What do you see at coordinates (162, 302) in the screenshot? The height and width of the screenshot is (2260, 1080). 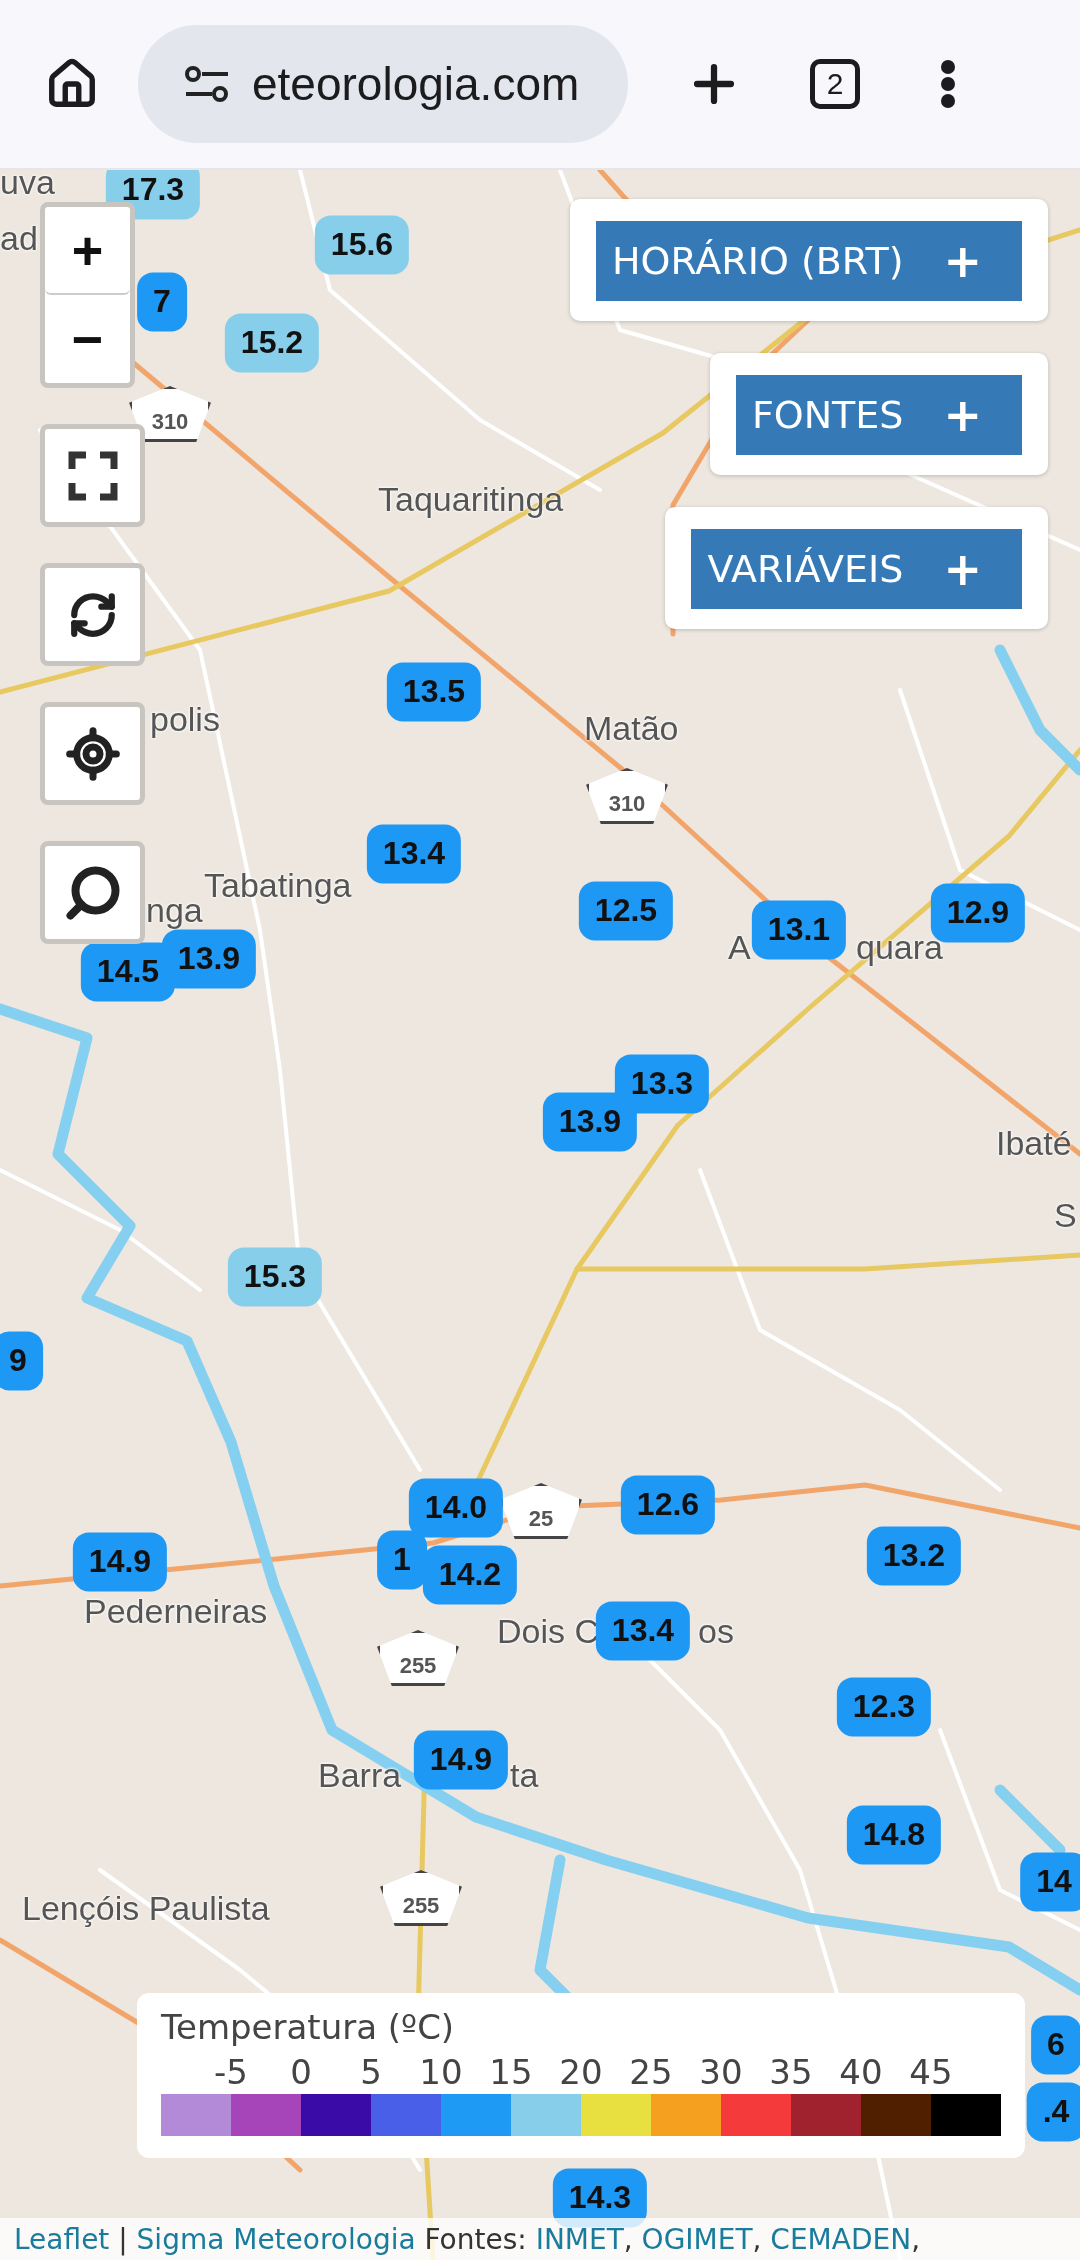 I see `temperature-marker: 7` at bounding box center [162, 302].